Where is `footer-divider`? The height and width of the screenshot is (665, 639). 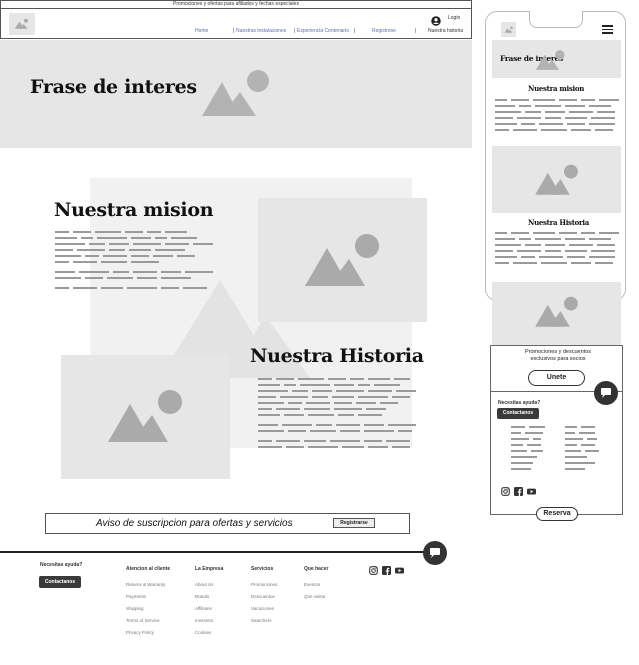
footer-divider is located at coordinates (220, 552).